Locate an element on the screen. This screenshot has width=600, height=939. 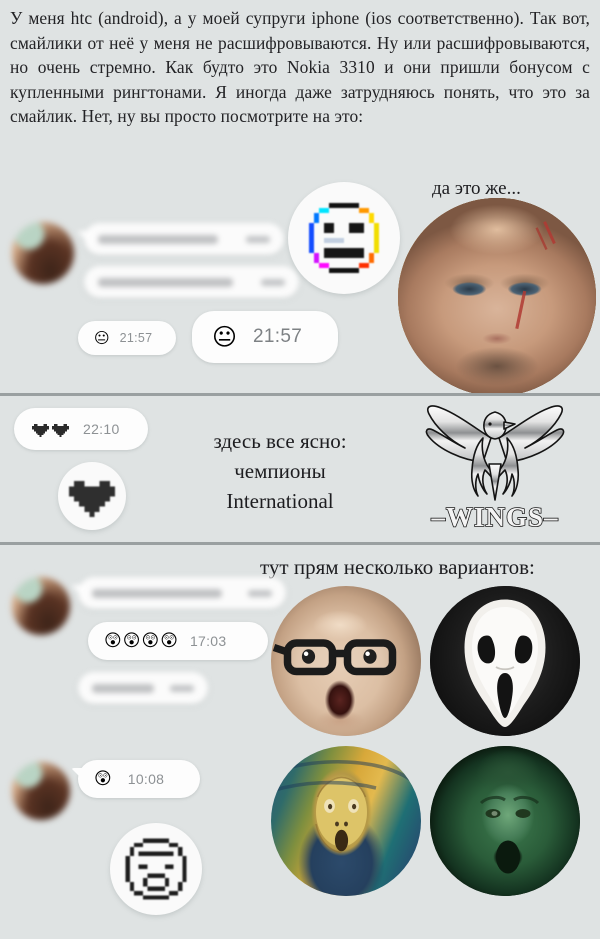
panel3-surprised-man-photo is located at coordinates (346, 661).